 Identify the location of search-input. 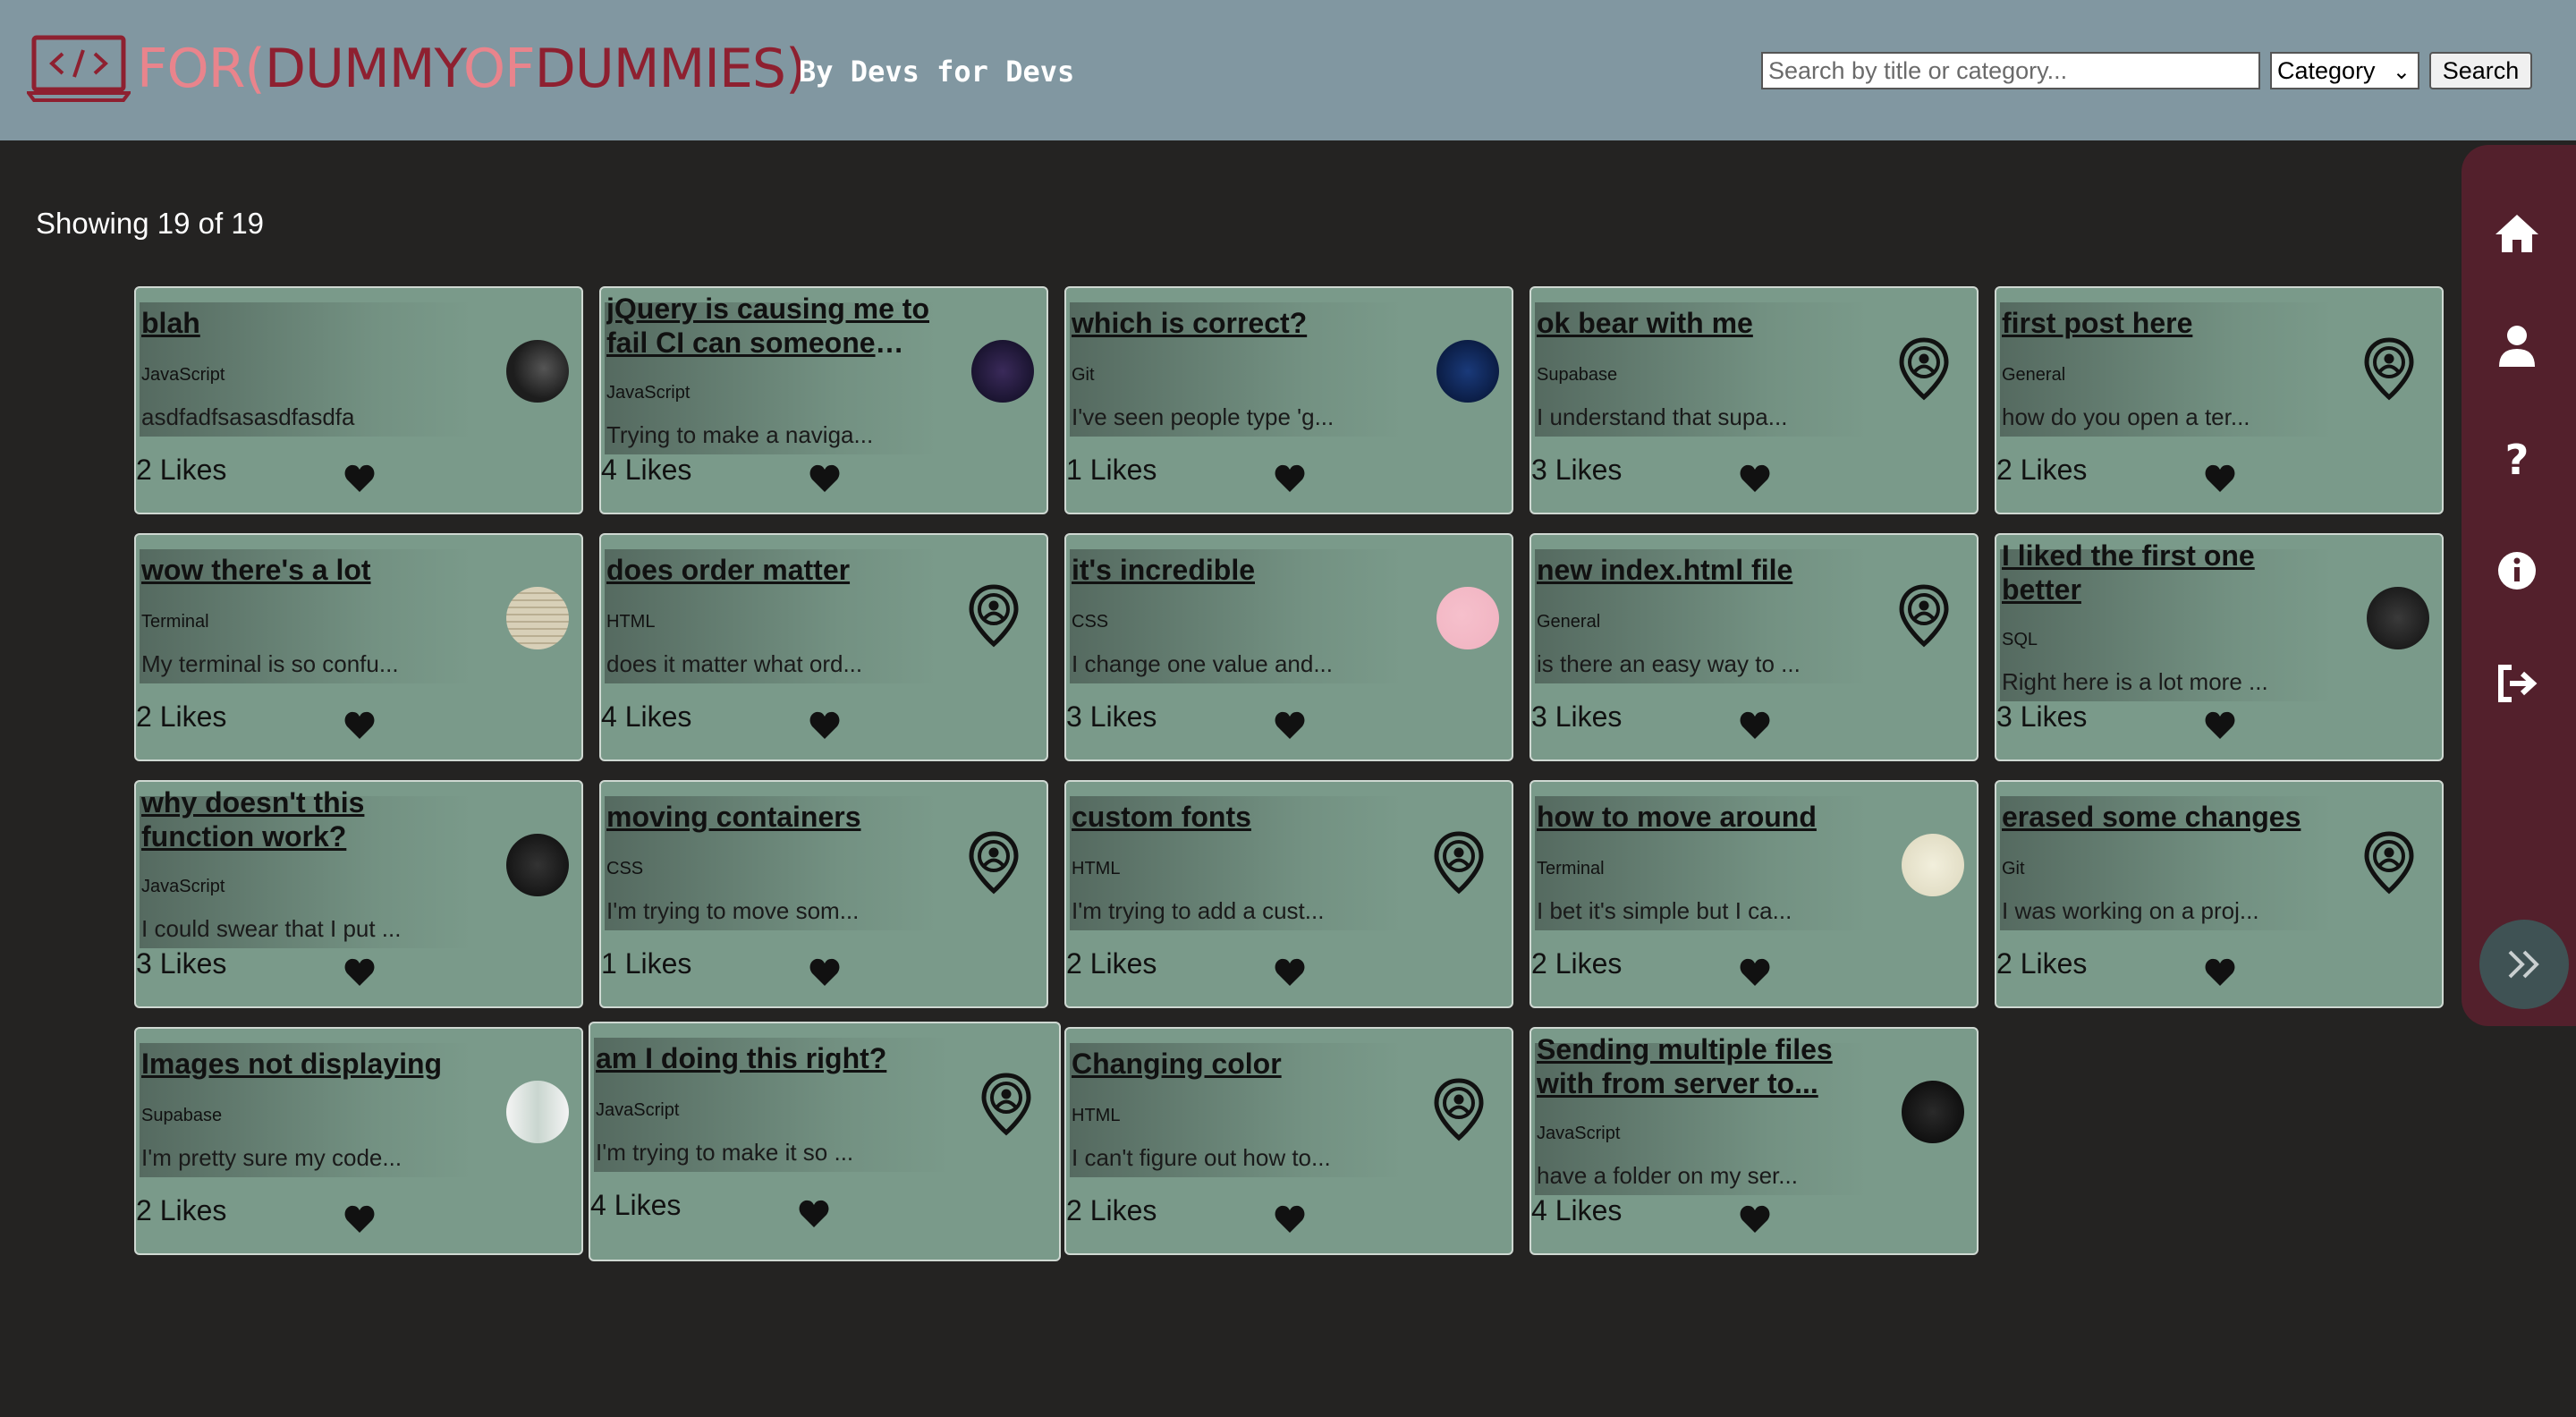
(2010, 70).